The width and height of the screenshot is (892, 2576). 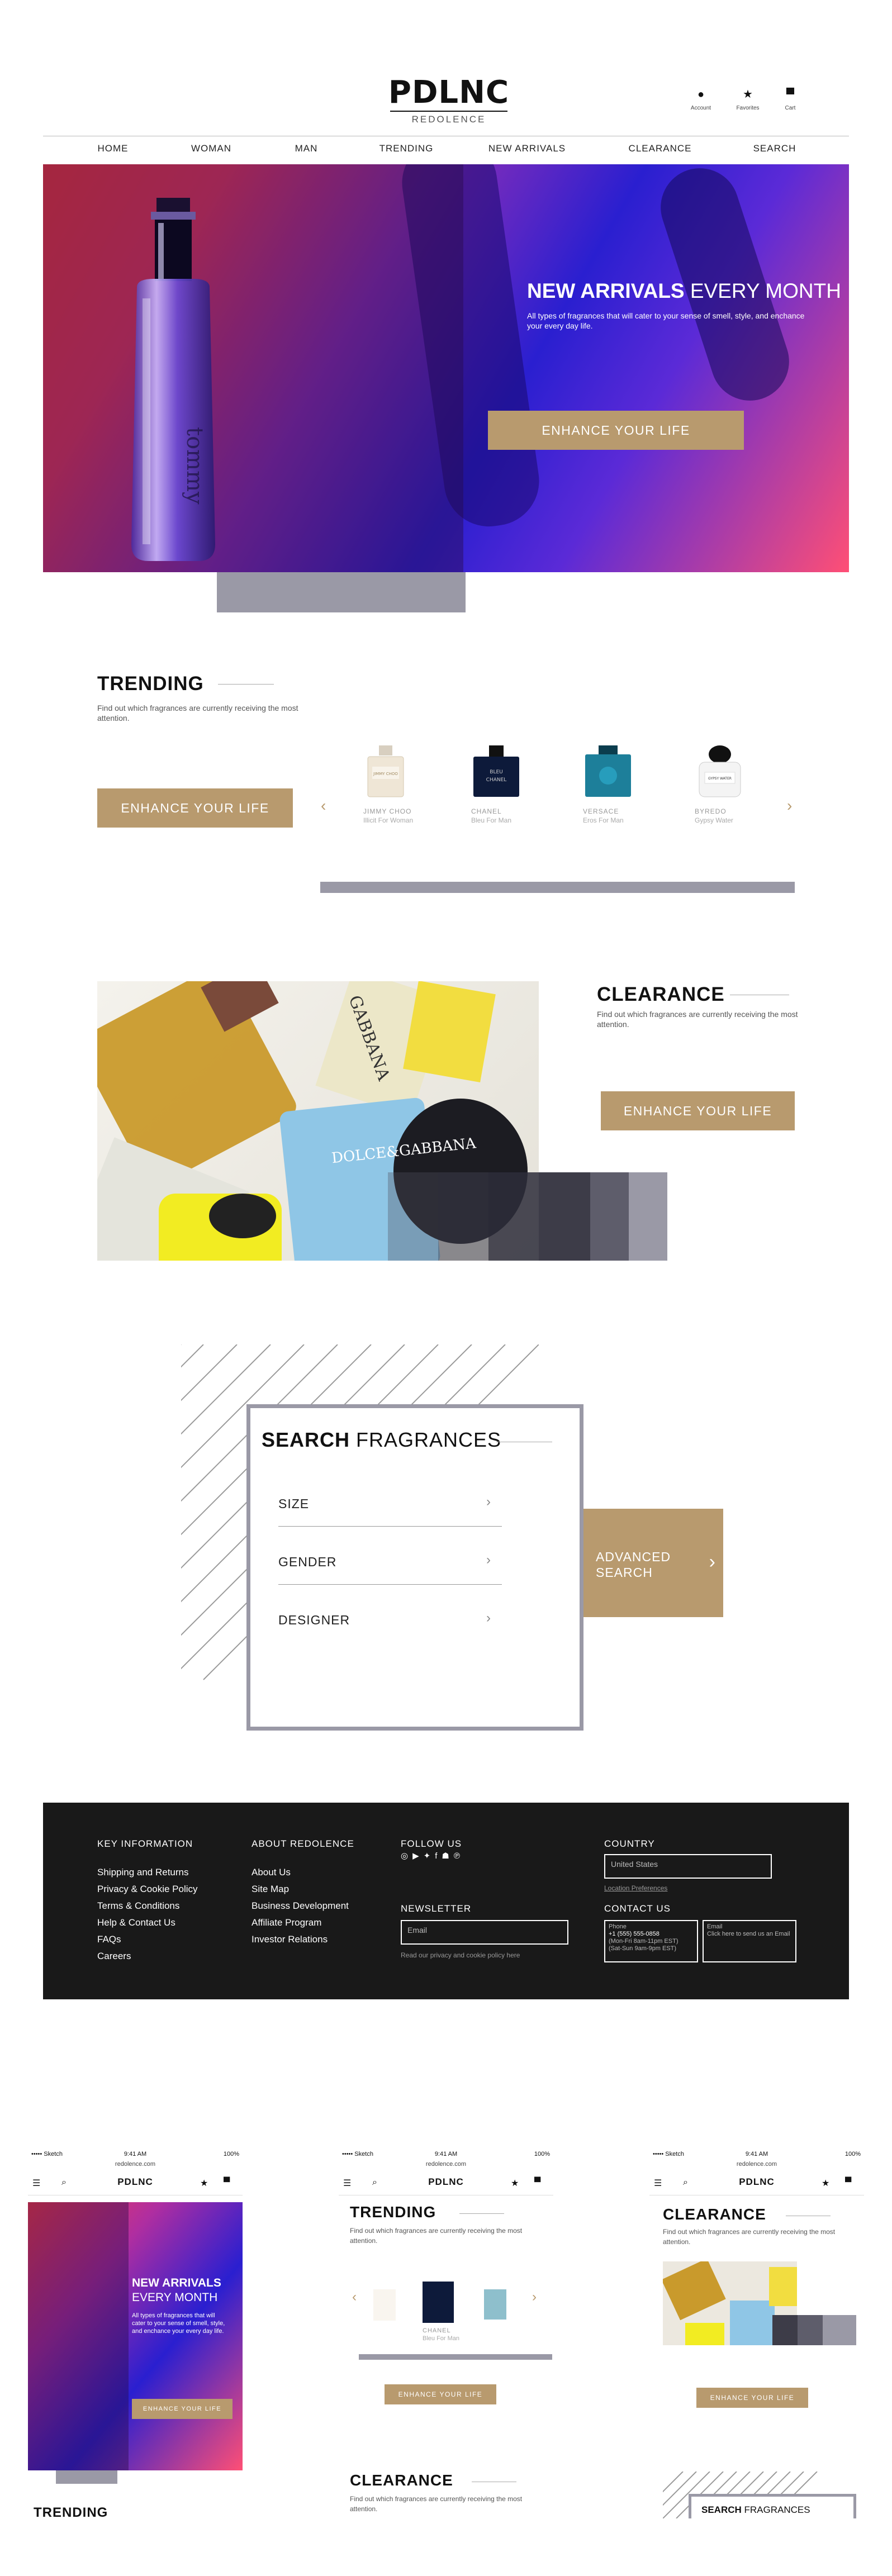 What do you see at coordinates (147, 1940) in the screenshot?
I see `footer-link: FAQs` at bounding box center [147, 1940].